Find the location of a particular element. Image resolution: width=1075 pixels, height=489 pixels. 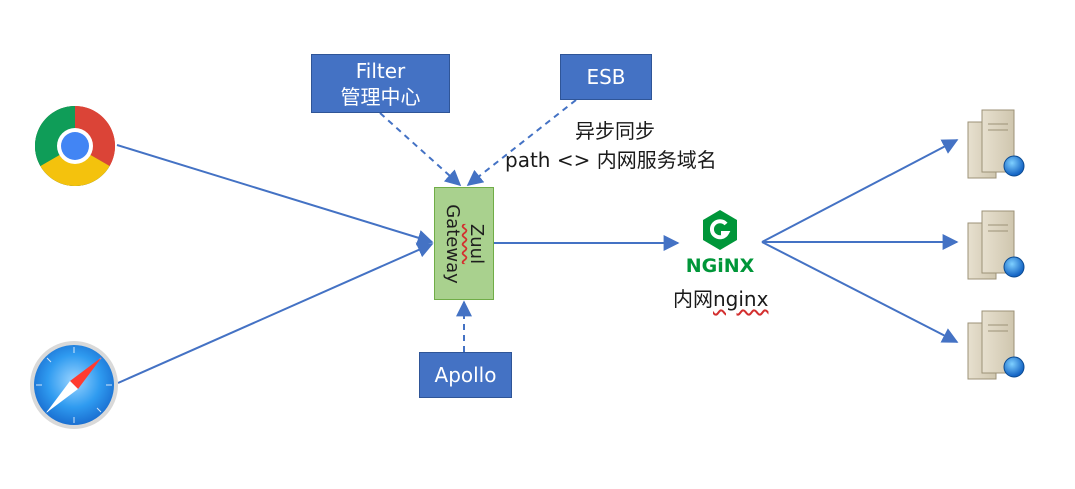

esb-box: ESB is located at coordinates (606, 77).